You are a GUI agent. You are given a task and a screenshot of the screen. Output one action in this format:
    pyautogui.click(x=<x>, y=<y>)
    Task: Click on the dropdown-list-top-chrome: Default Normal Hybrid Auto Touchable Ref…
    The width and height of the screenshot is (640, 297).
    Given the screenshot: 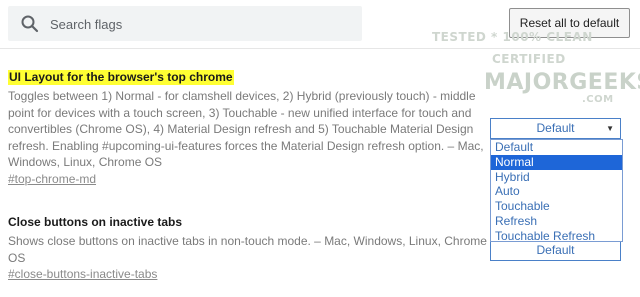 What is the action you would take?
    pyautogui.click(x=556, y=191)
    